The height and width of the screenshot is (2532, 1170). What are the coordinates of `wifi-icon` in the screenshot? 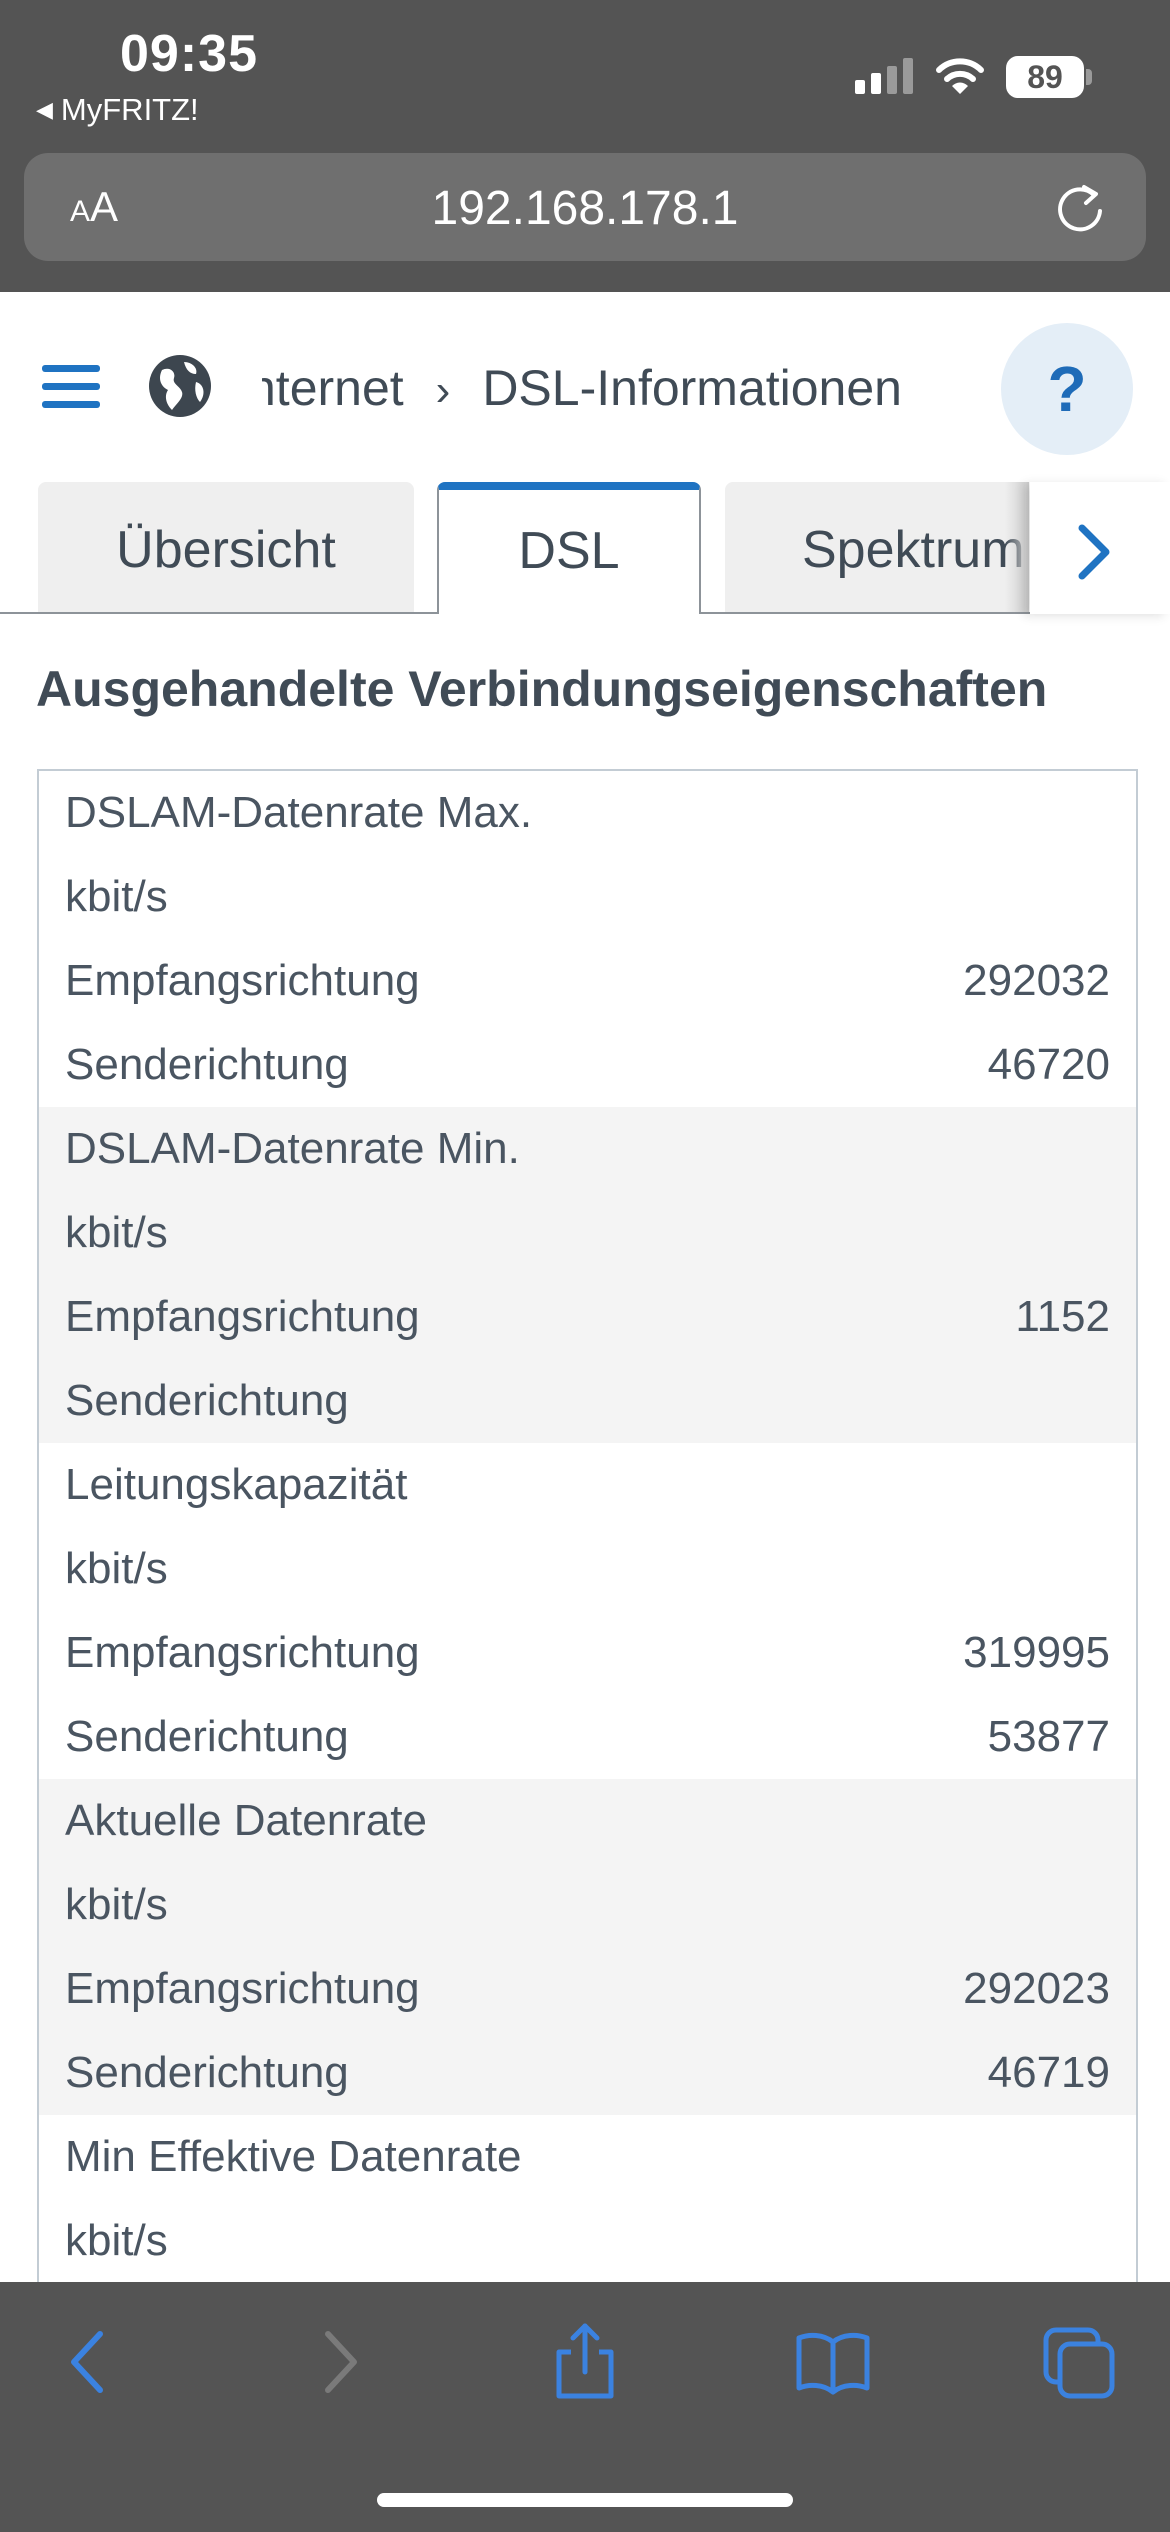 It's located at (960, 76).